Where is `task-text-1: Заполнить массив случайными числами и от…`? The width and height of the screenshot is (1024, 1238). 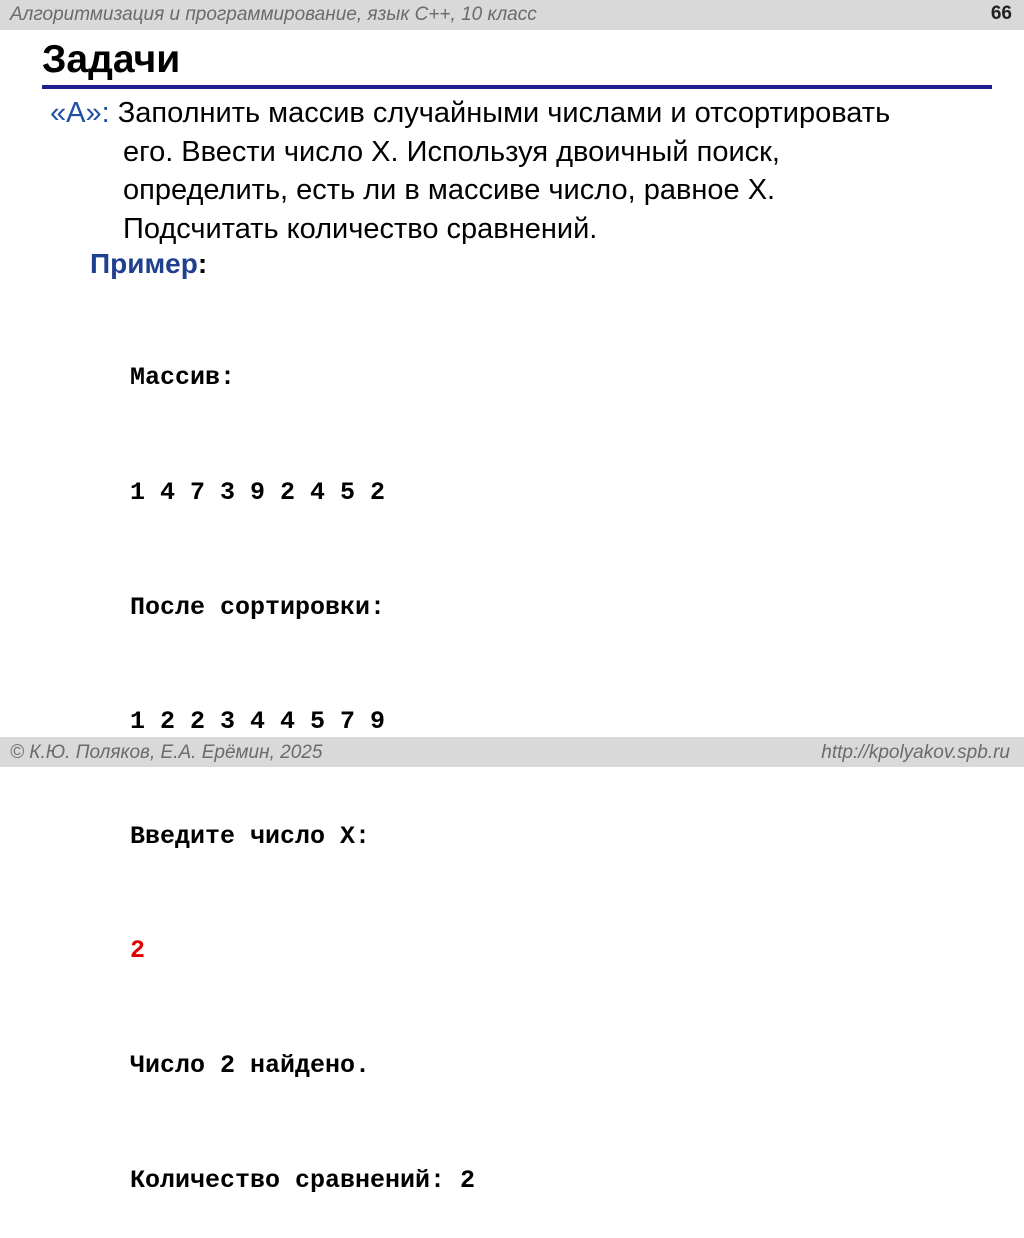
task-text-1: Заполнить массив случайными числами и от… is located at coordinates (500, 113).